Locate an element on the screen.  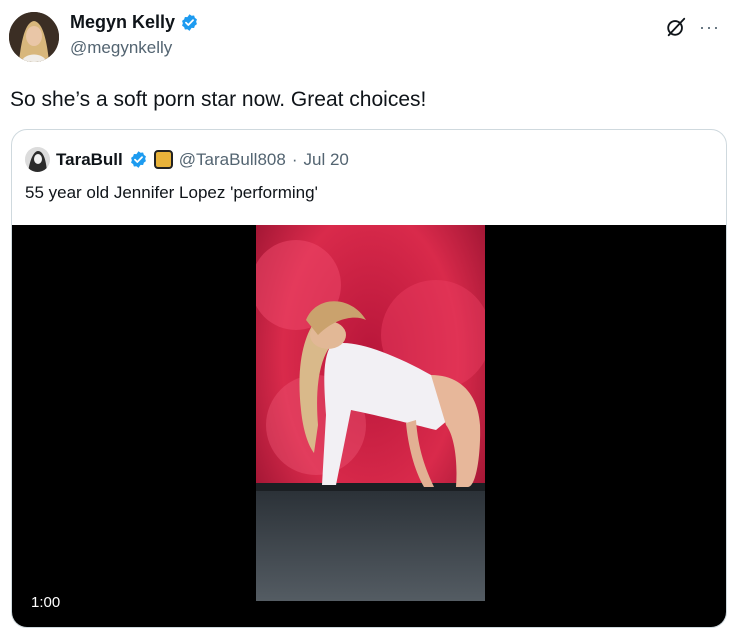
video-duration: 1:00 is located at coordinates (46, 602).